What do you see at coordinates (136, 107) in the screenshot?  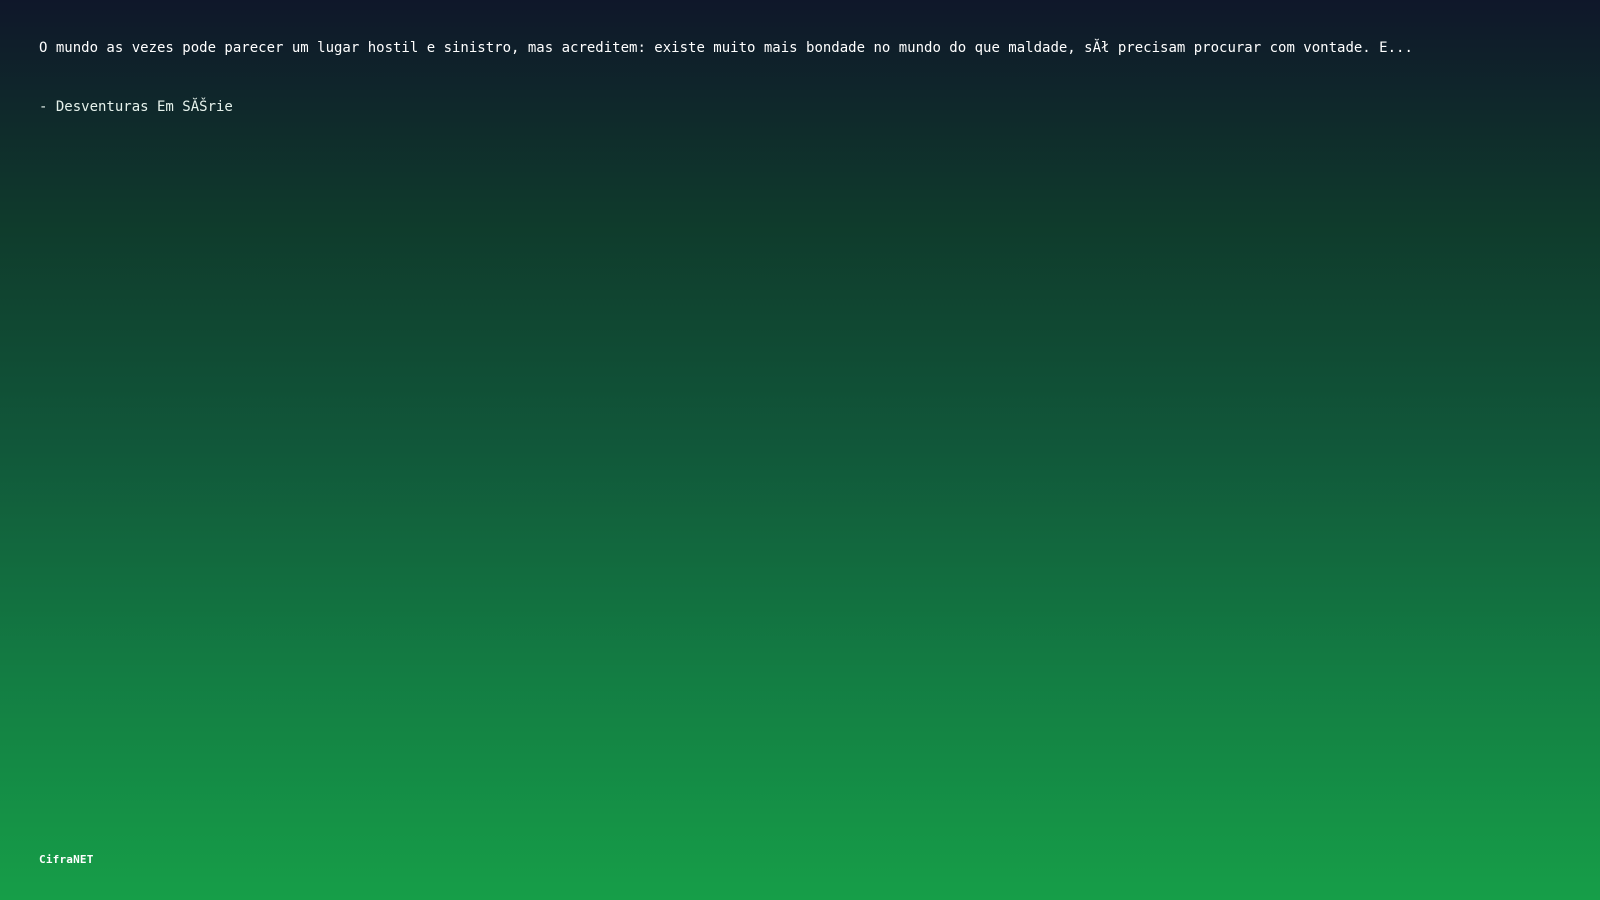 I see `quote-author: - Desventuras Em SĂŠrie` at bounding box center [136, 107].